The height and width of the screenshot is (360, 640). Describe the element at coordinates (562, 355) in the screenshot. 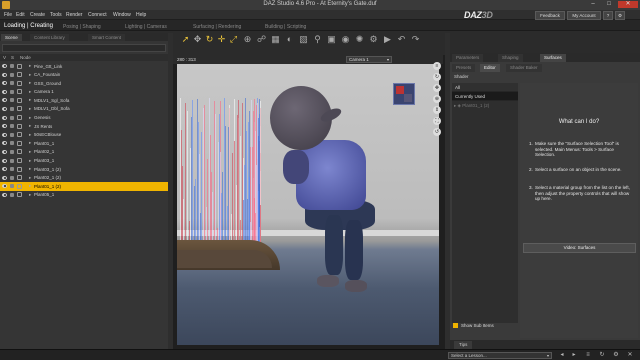

I see `lesson-back-icon: ◂` at that location.